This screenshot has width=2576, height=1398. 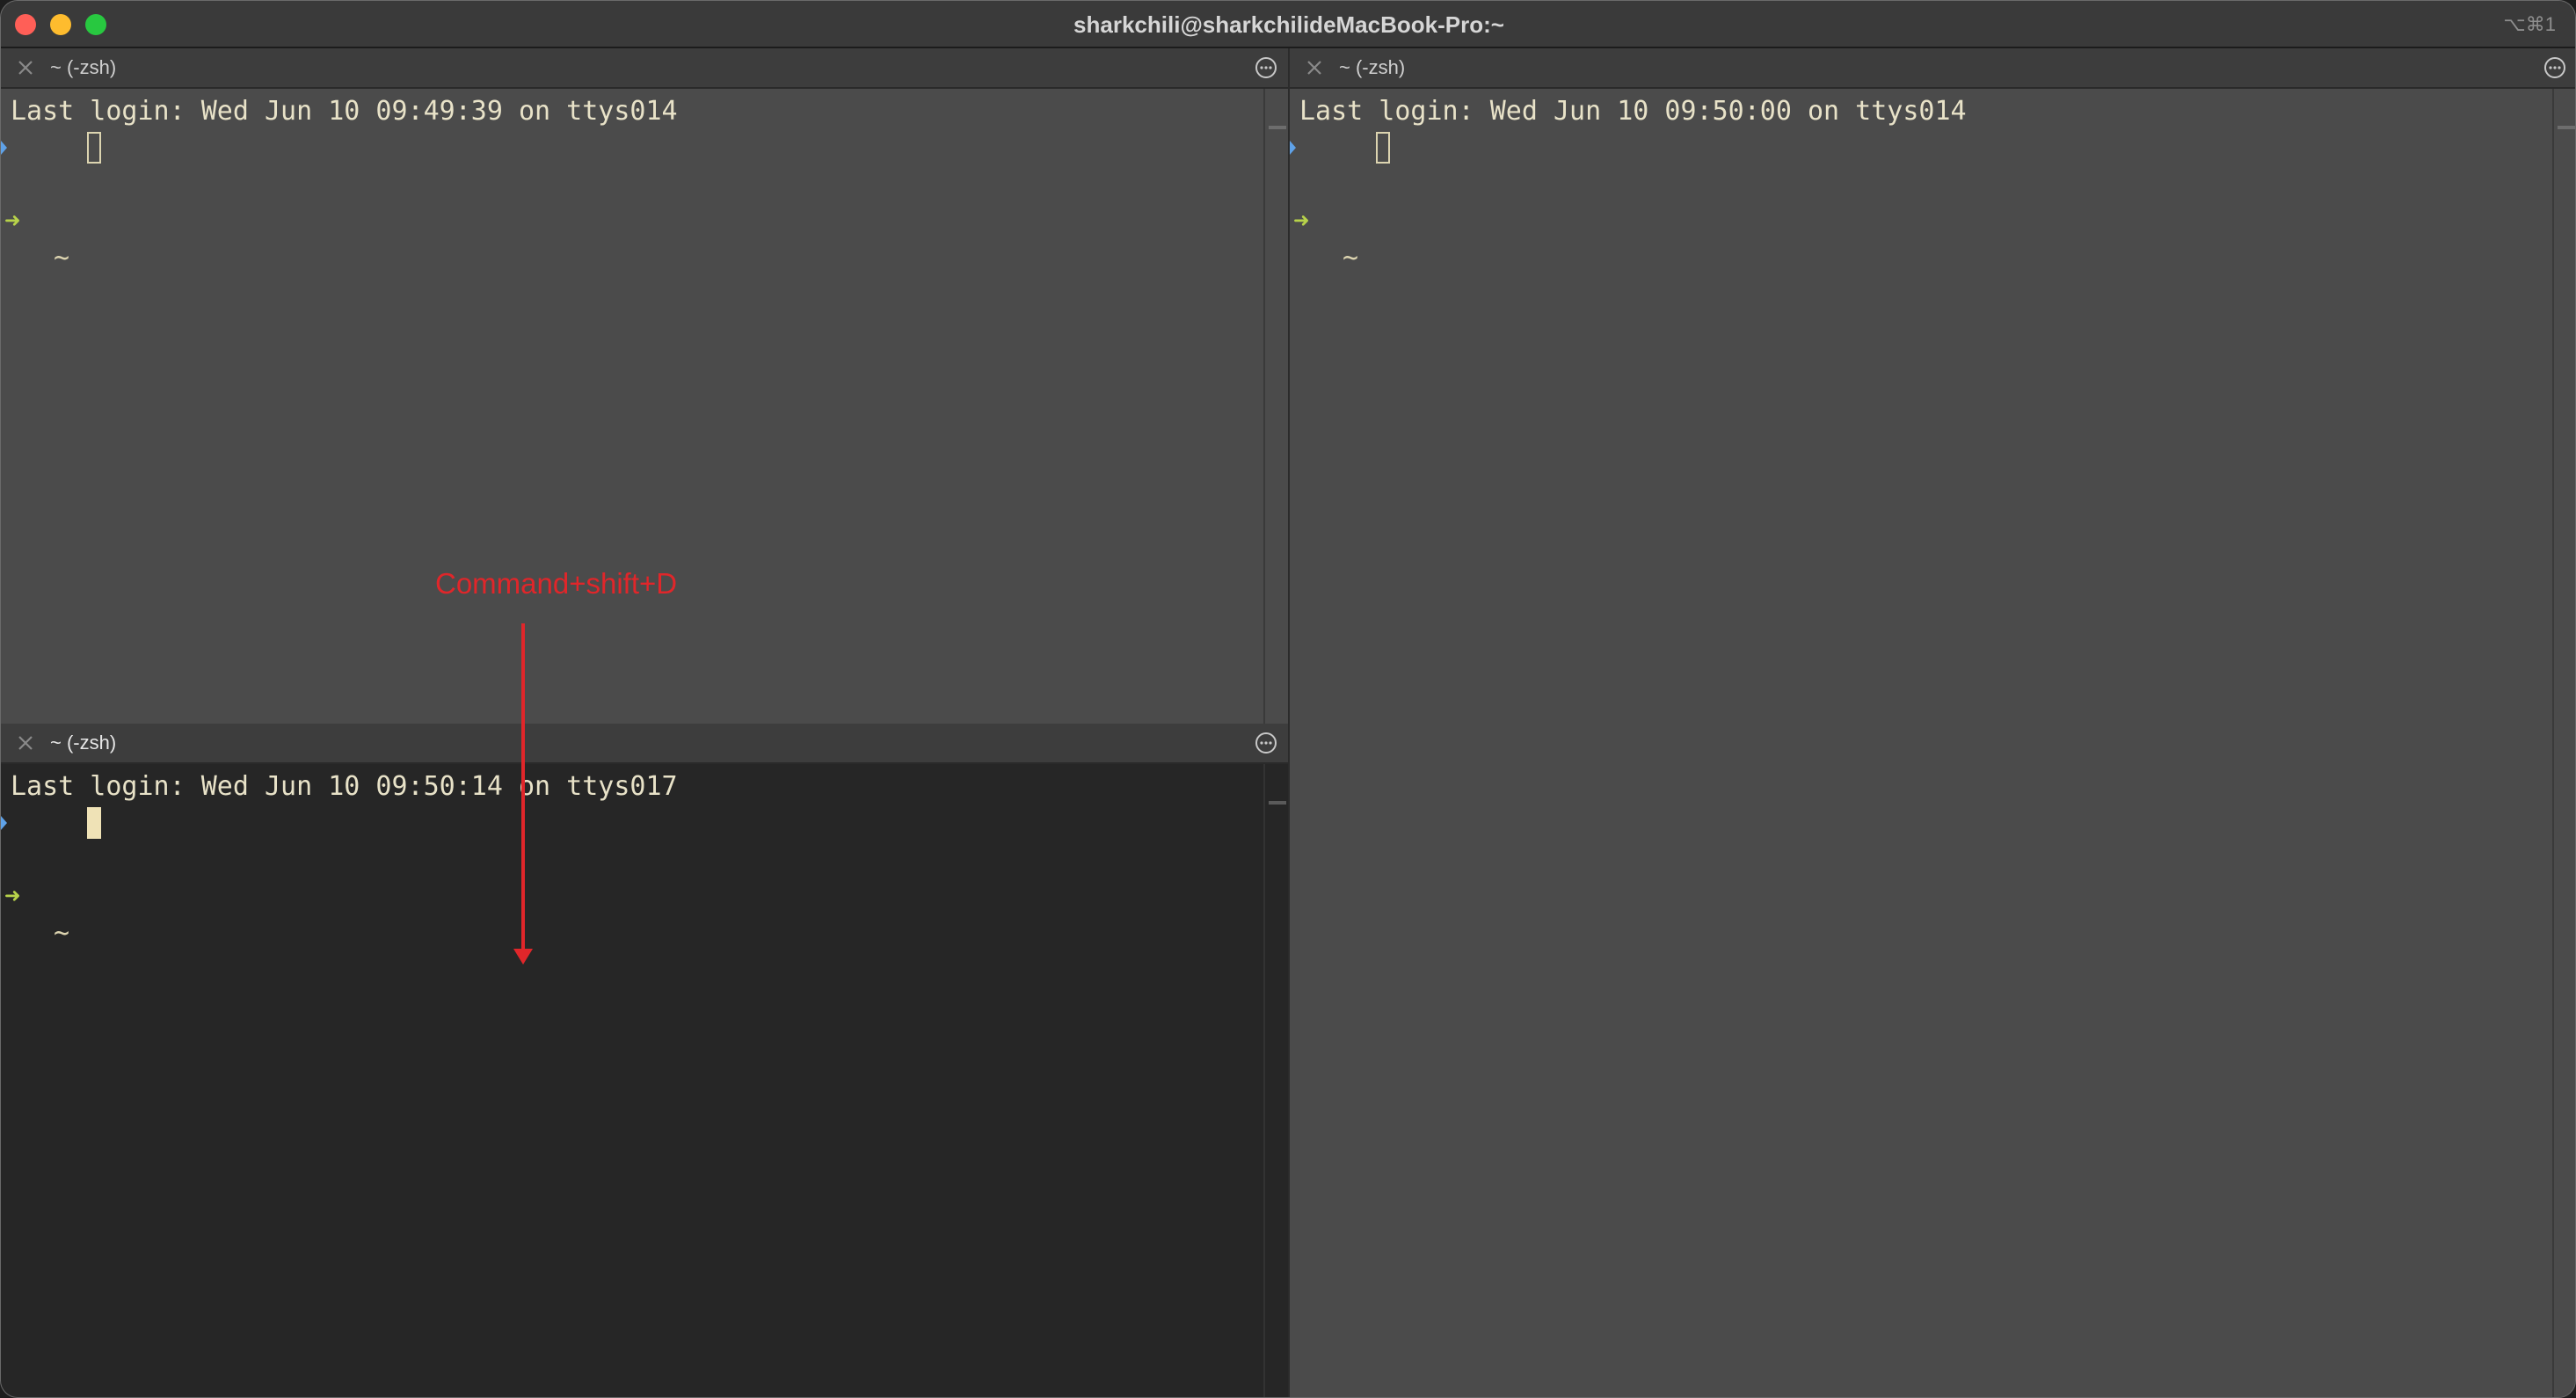 I want to click on annotation-label: Command+shift+D, so click(x=556, y=584).